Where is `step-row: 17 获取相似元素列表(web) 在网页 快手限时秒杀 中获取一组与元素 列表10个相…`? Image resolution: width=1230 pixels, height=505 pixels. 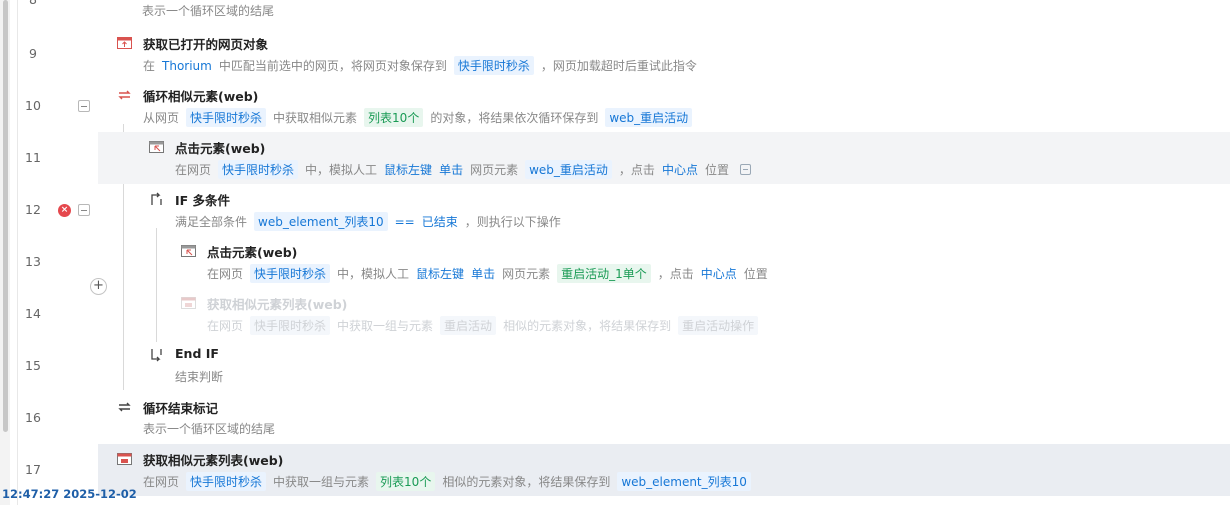 step-row: 17 获取相似元素列表(web) 在网页 快手限时秒杀 中获取一组与元素 列表10个相… is located at coordinates (615, 470).